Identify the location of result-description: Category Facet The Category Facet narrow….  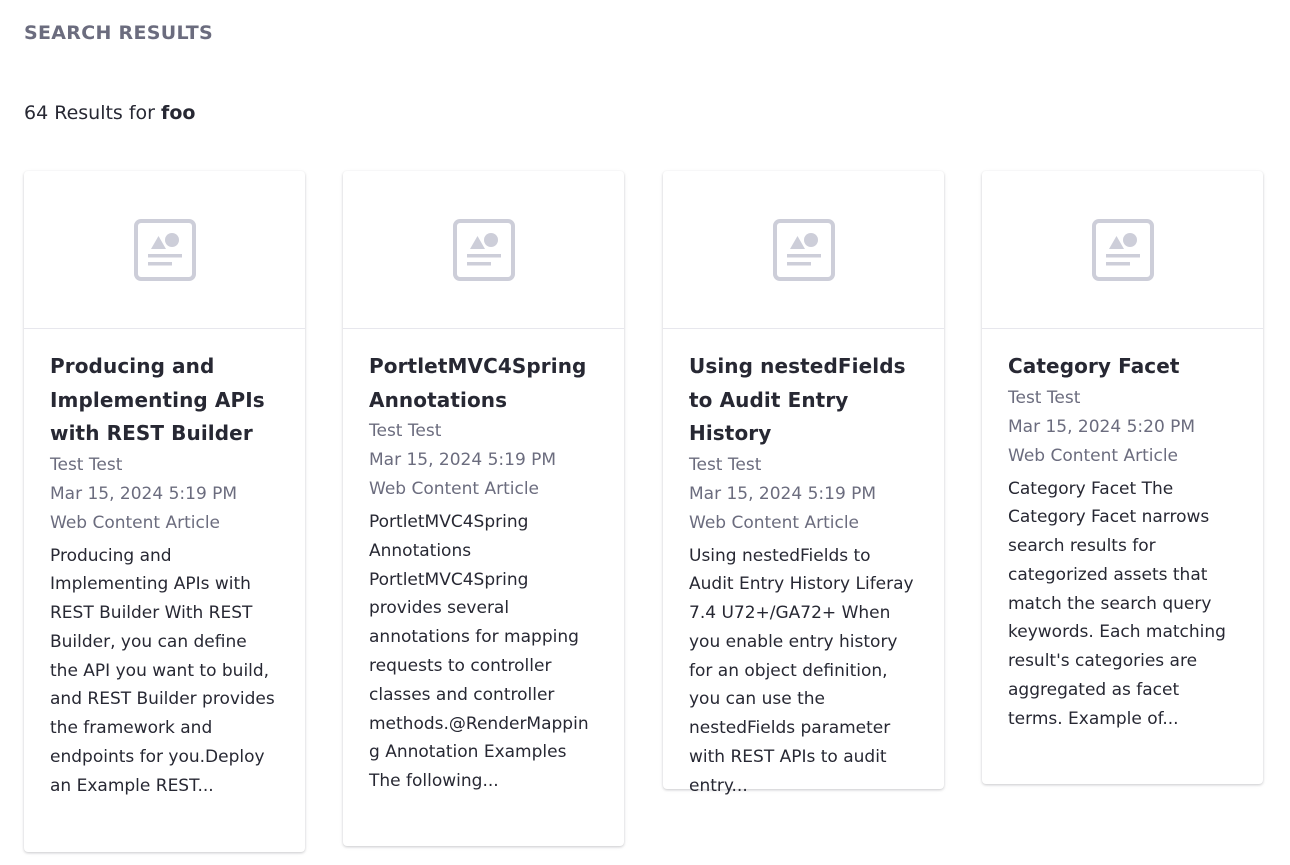
(1117, 603).